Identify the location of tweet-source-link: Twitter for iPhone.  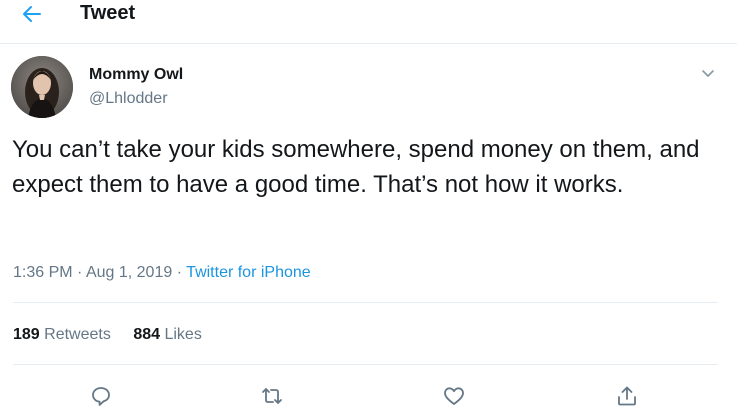
(248, 272).